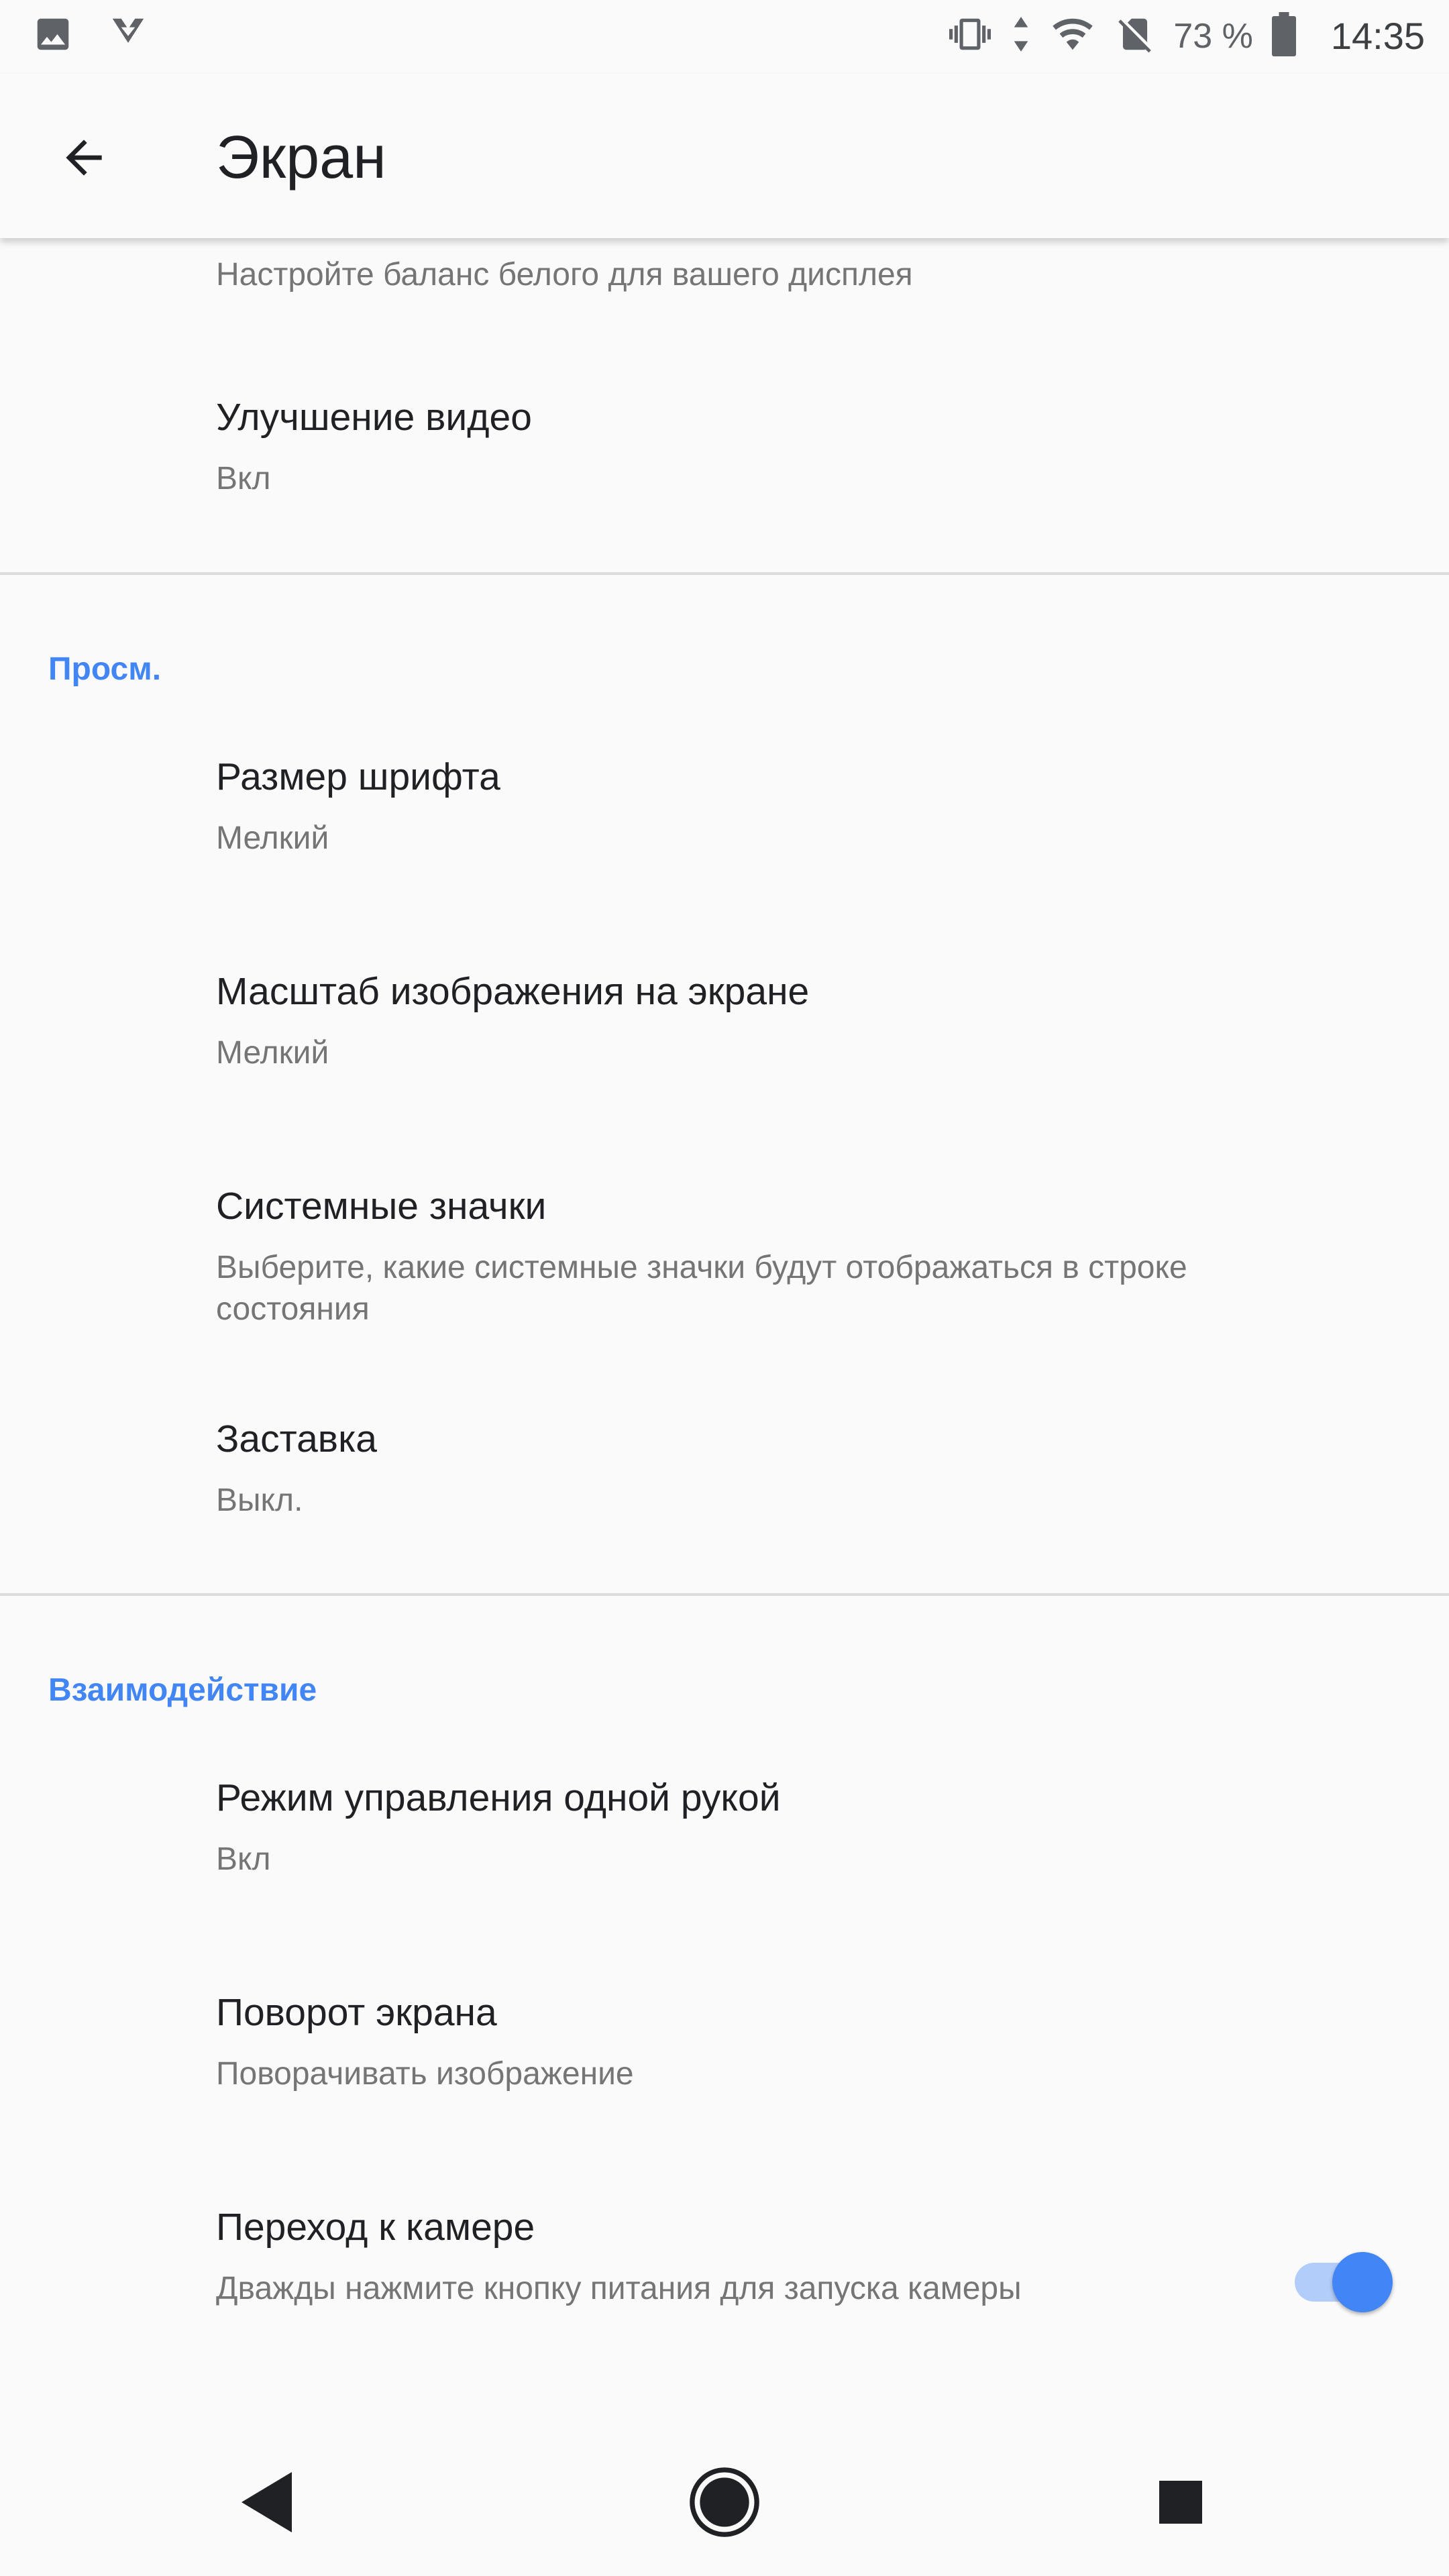 This screenshot has width=1449, height=2576. Describe the element at coordinates (498, 1797) in the screenshot. I see `item-title: Режим управления одной рукой` at that location.